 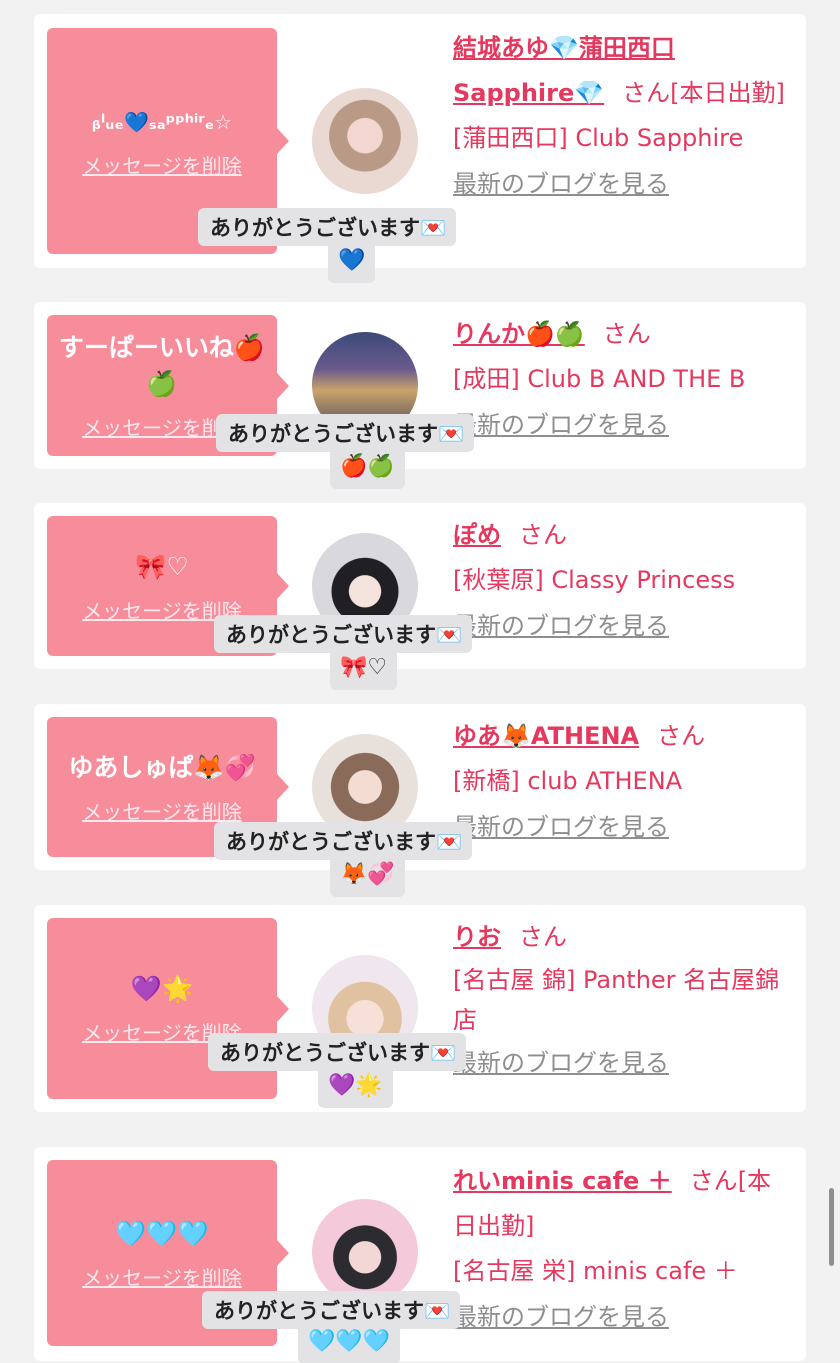 What do you see at coordinates (546, 736) in the screenshot?
I see `user-name-link: ゆあ🦊ATHENA` at bounding box center [546, 736].